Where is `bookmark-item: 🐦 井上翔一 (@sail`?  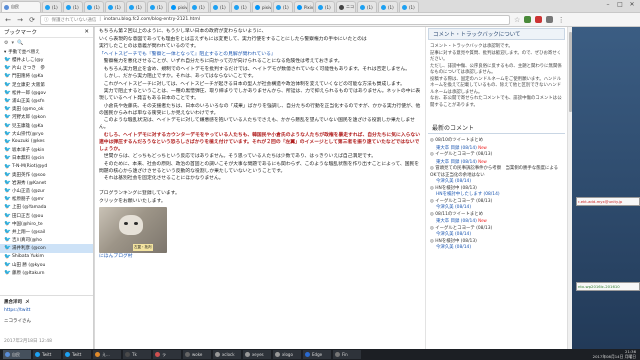 bookmark-item: 🐦 井上翔一 (@sail is located at coordinates (46, 232).